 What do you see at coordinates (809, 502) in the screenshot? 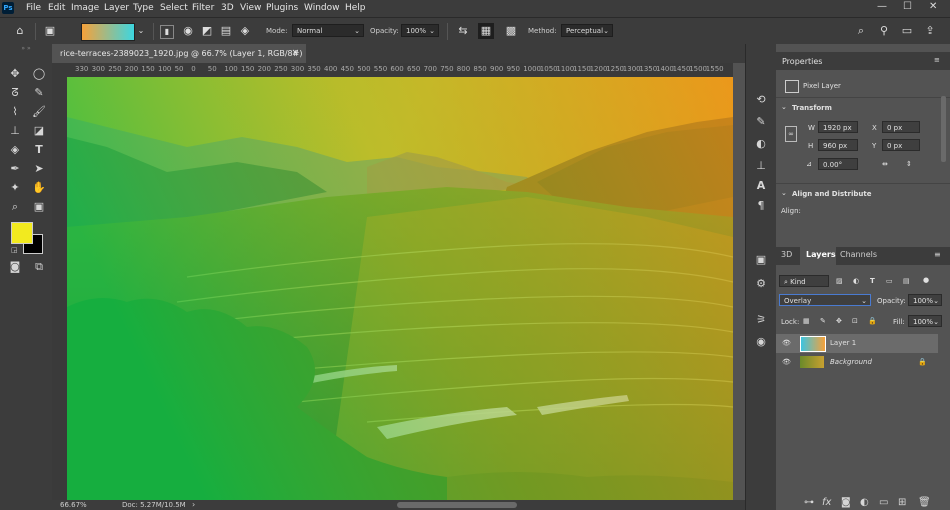
I see `link-layers-icon: ⊶` at bounding box center [809, 502].